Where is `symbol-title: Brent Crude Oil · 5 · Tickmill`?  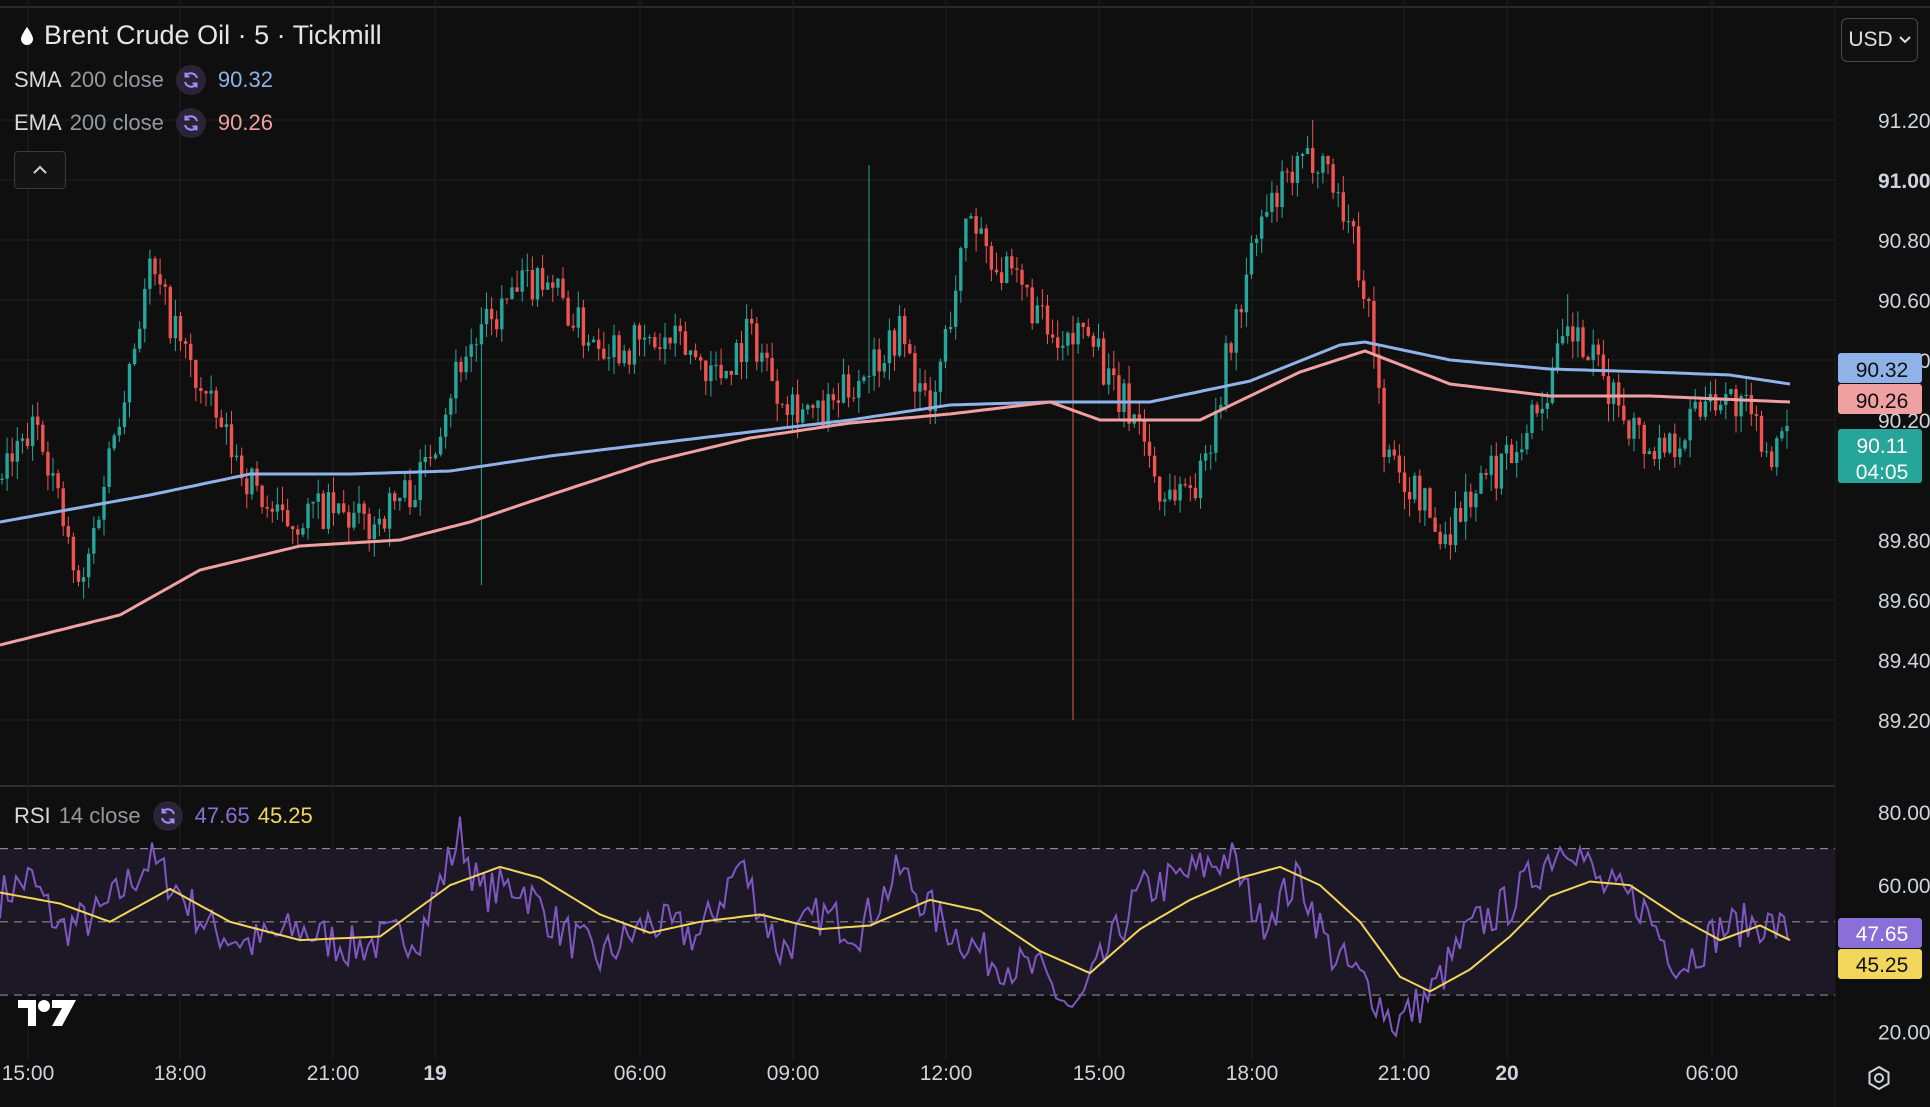 symbol-title: Brent Crude Oil · 5 · Tickmill is located at coordinates (201, 35).